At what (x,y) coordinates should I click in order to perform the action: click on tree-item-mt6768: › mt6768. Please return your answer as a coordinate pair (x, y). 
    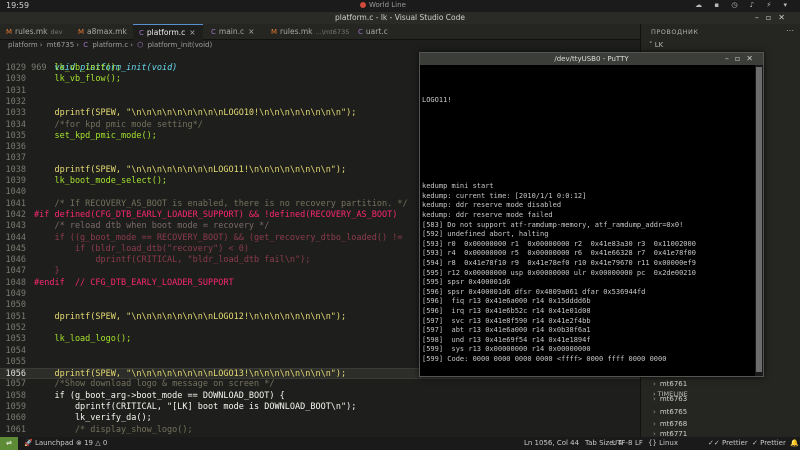
    Looking at the image, I should click on (670, 424).